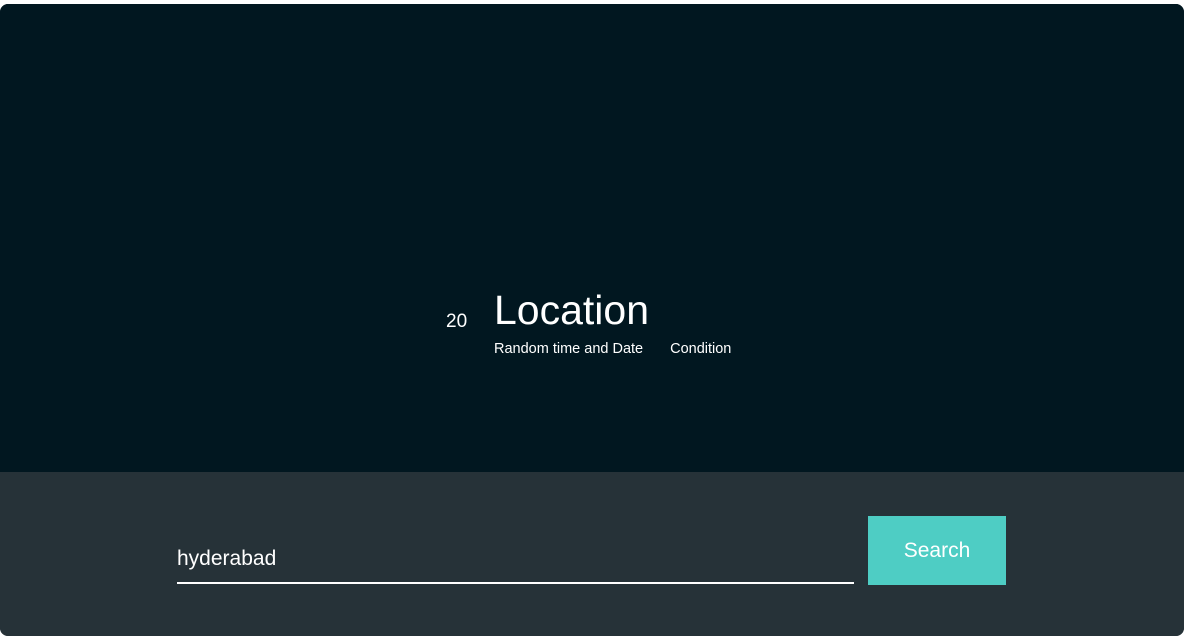 The height and width of the screenshot is (637, 1188). What do you see at coordinates (701, 349) in the screenshot?
I see `condition-text: Condition` at bounding box center [701, 349].